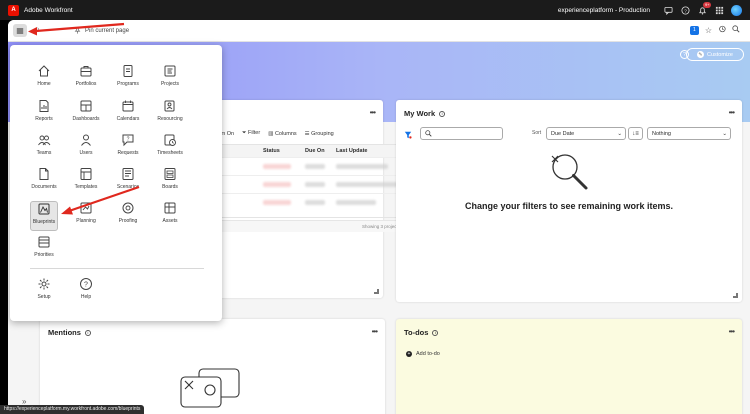 The height and width of the screenshot is (414, 750). What do you see at coordinates (44, 292) in the screenshot?
I see `nav-item-setup: Setup` at bounding box center [44, 292].